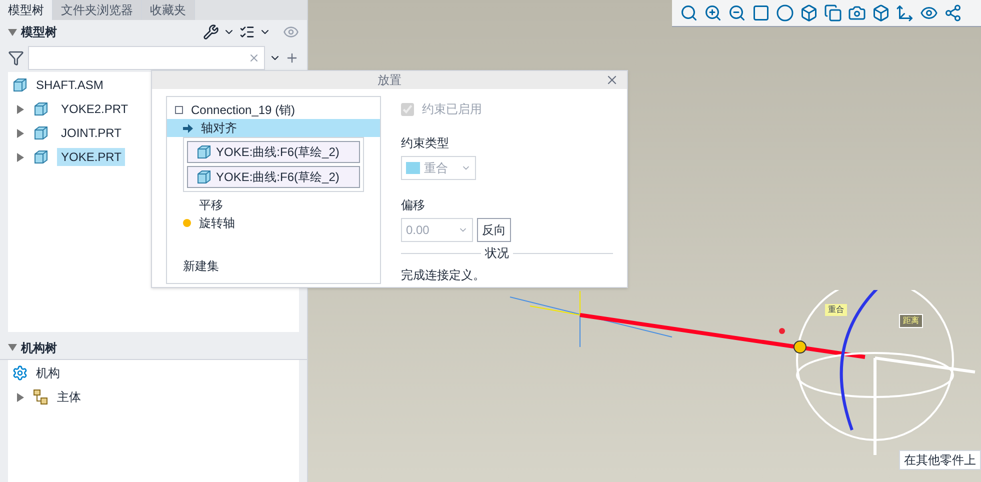 This screenshot has height=482, width=981. I want to click on tree-item: 机构, so click(48, 373).